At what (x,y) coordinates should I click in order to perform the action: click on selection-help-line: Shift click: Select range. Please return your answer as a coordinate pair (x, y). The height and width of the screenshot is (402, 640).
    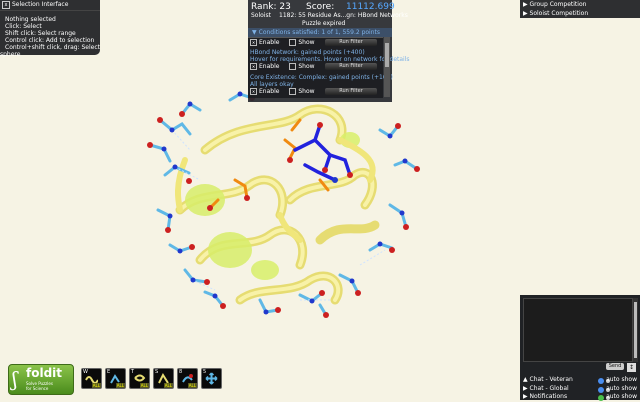
    Looking at the image, I should click on (40, 33).